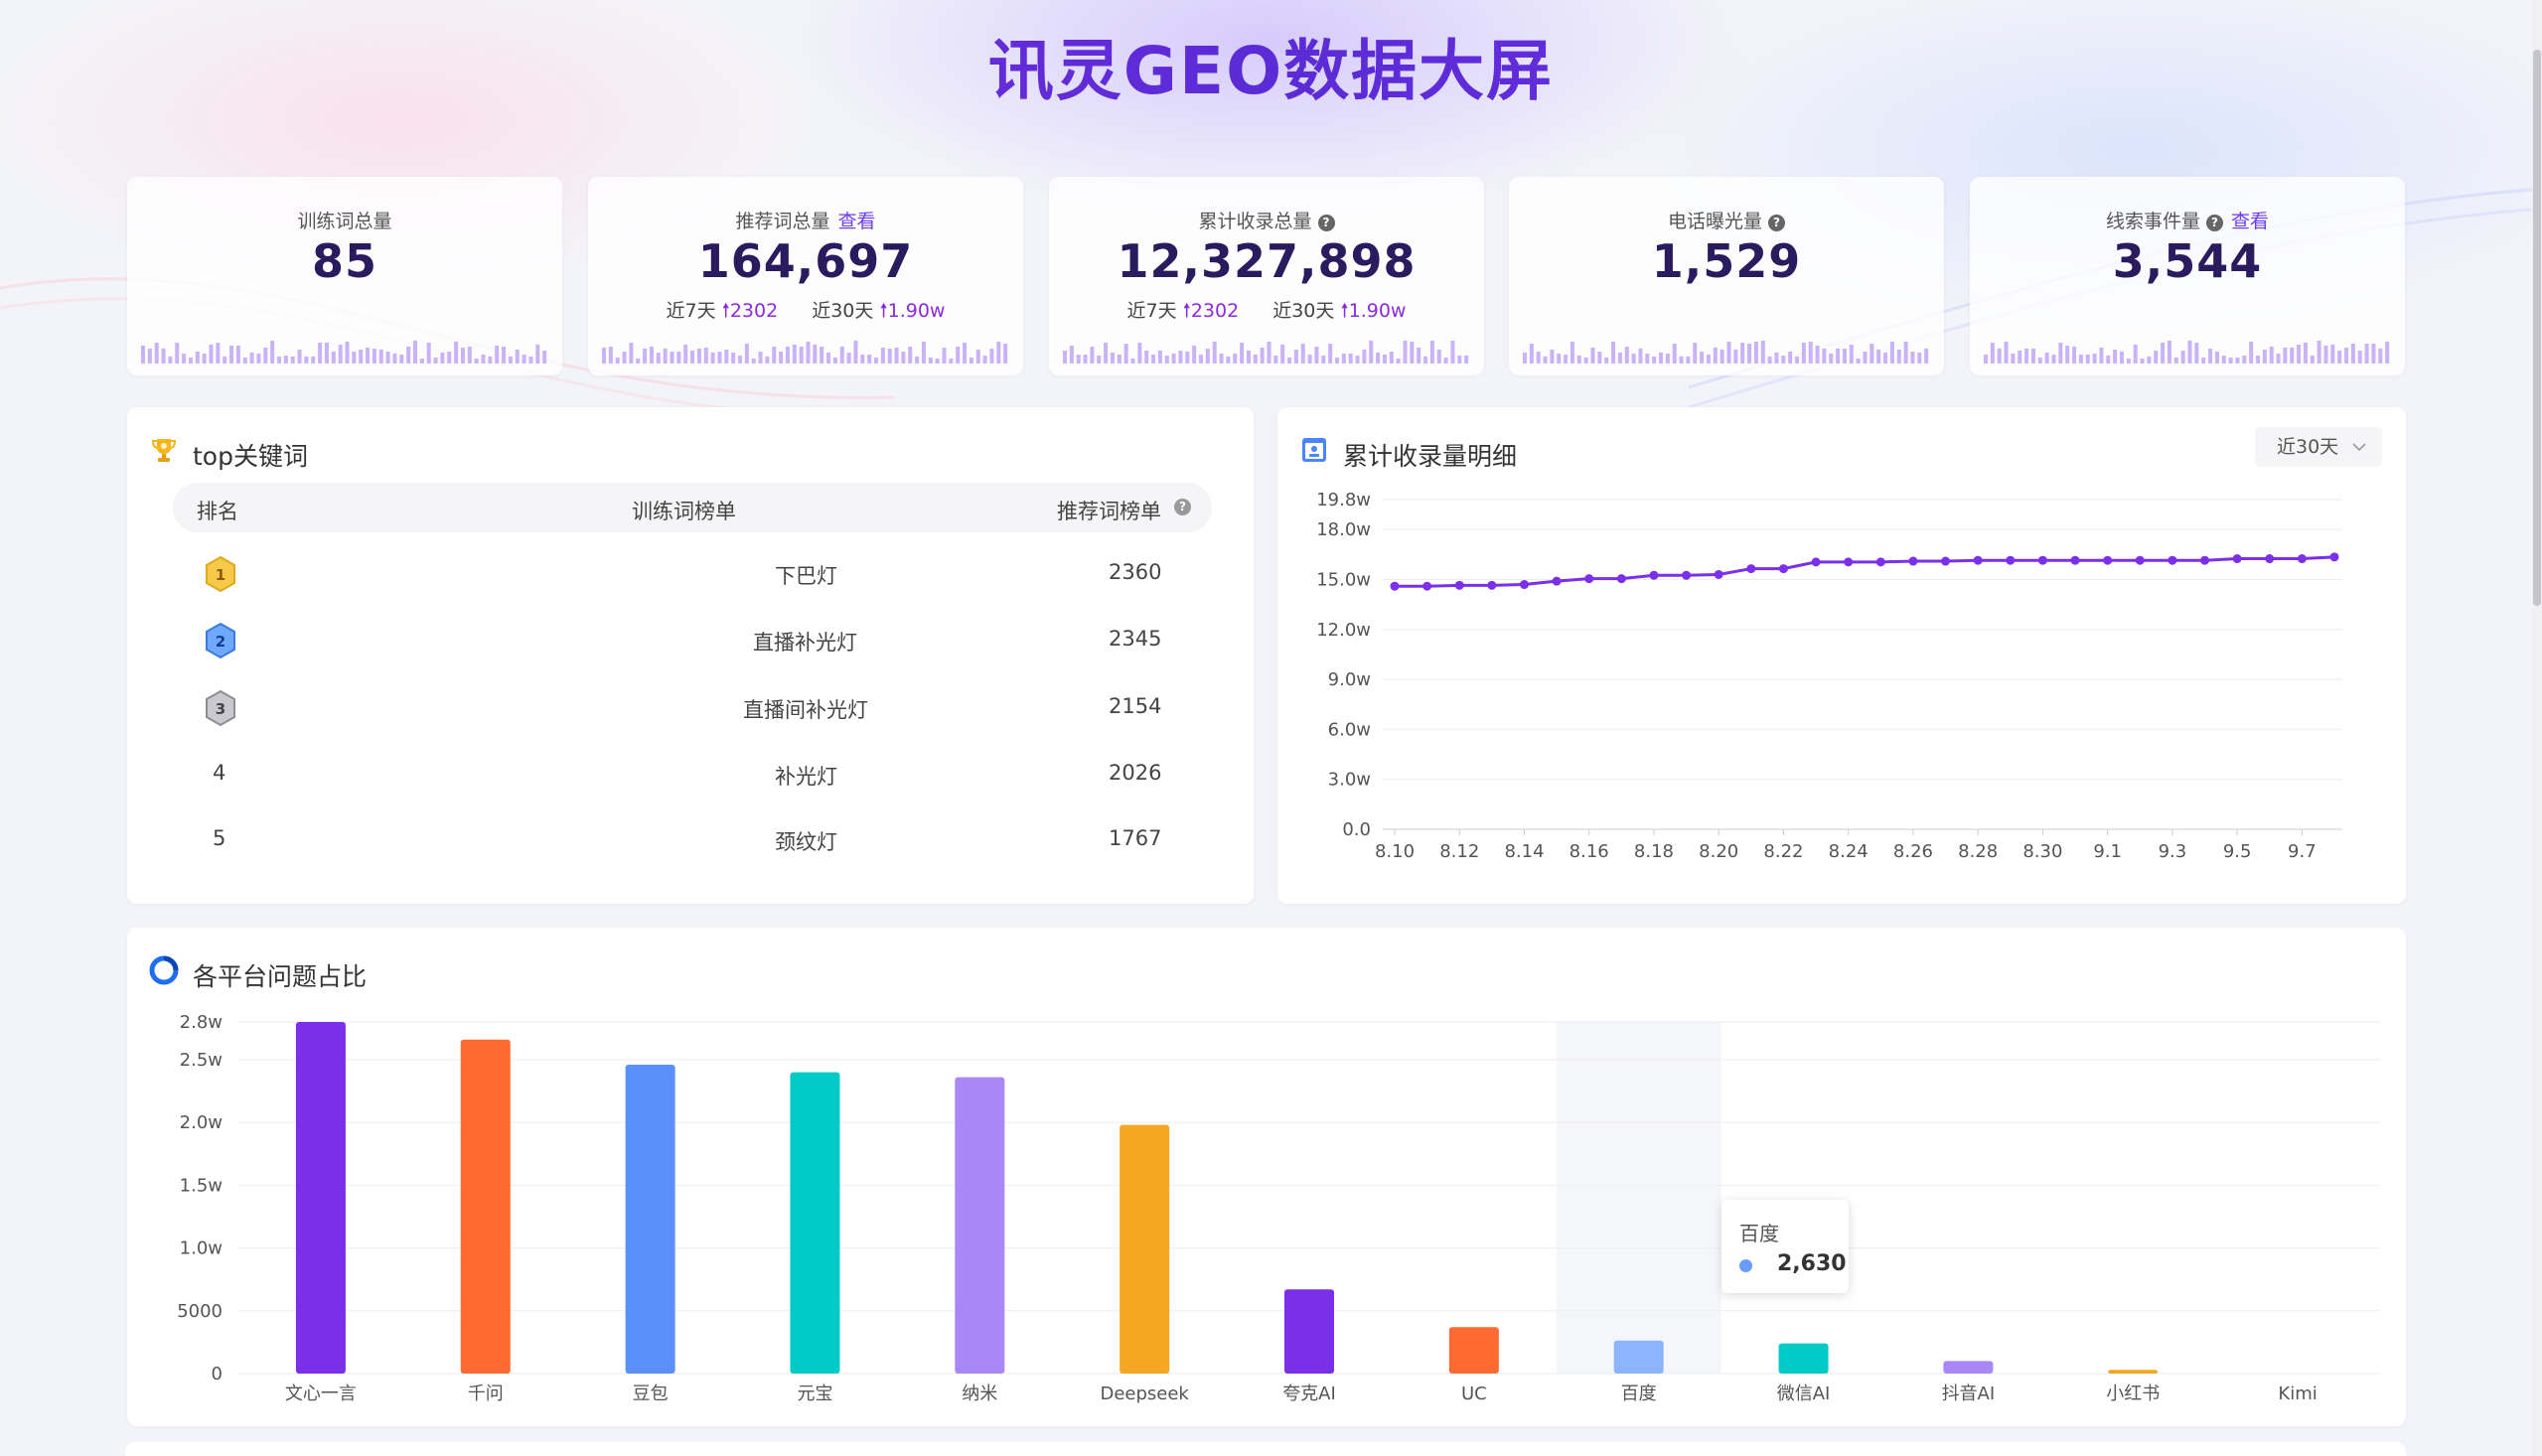 This screenshot has height=1456, width=2542. What do you see at coordinates (2107, 851) in the screenshot?
I see `x-tick-label: 9.1` at bounding box center [2107, 851].